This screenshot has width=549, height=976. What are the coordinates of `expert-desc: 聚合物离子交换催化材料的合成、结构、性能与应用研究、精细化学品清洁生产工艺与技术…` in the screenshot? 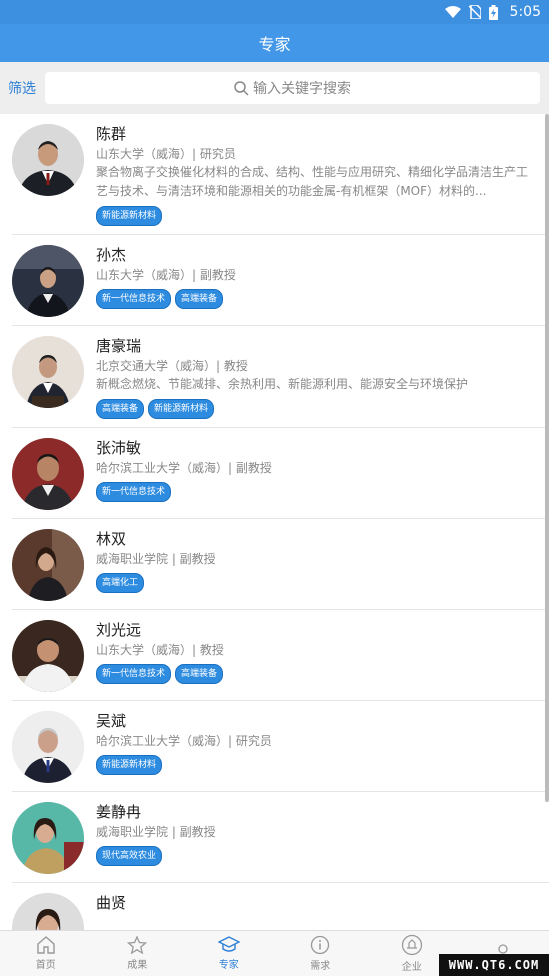 It's located at (312, 181).